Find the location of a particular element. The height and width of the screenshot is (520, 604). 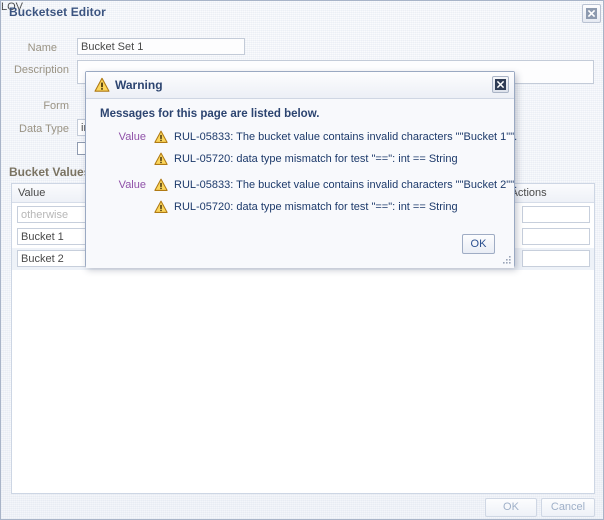

name-input is located at coordinates (161, 46).